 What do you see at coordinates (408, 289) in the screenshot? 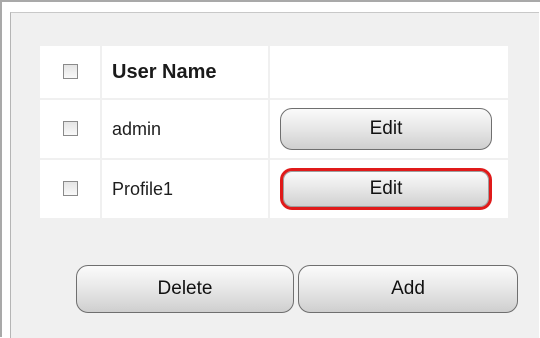
I see `add-button: Add` at bounding box center [408, 289].